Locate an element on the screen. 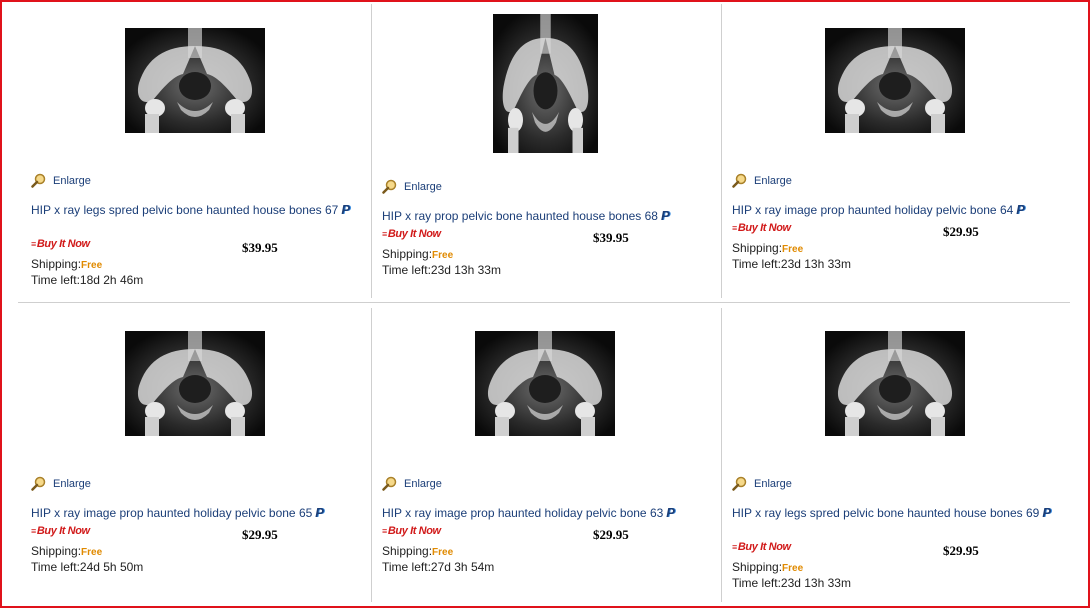 The height and width of the screenshot is (608, 1090). time-left: Time left:24d 5h 50m is located at coordinates (87, 567).